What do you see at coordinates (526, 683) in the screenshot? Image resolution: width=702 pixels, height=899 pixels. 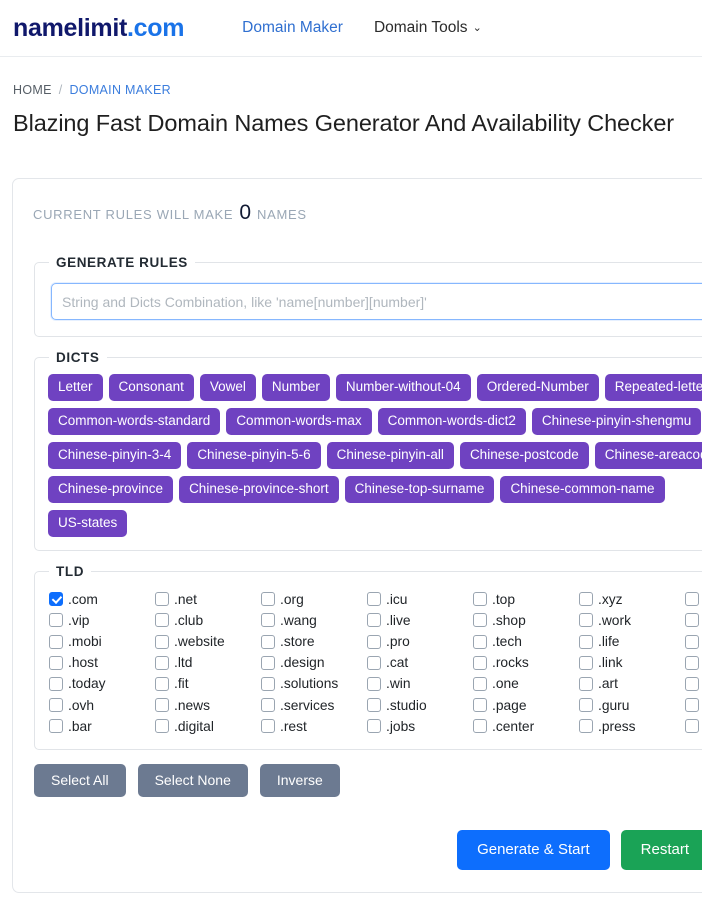 I see `tld-option: .one` at bounding box center [526, 683].